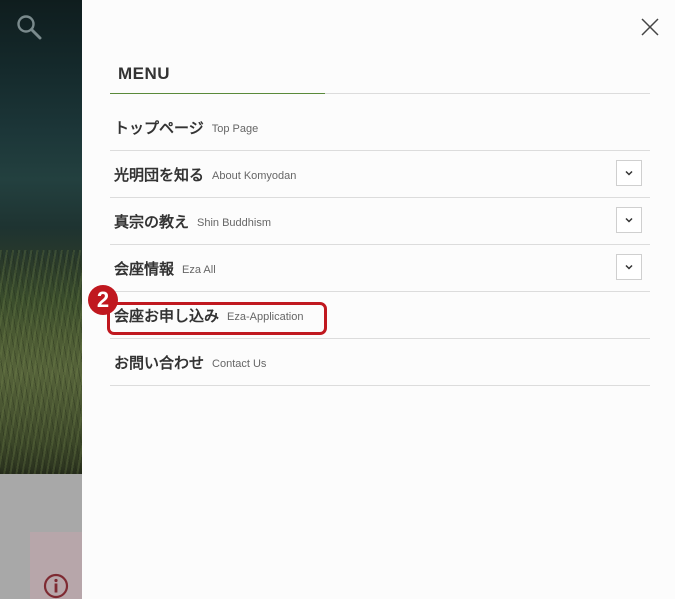 The width and height of the screenshot is (675, 599). Describe the element at coordinates (159, 174) in the screenshot. I see `menu-item-label-jp: 光明団を知る` at that location.